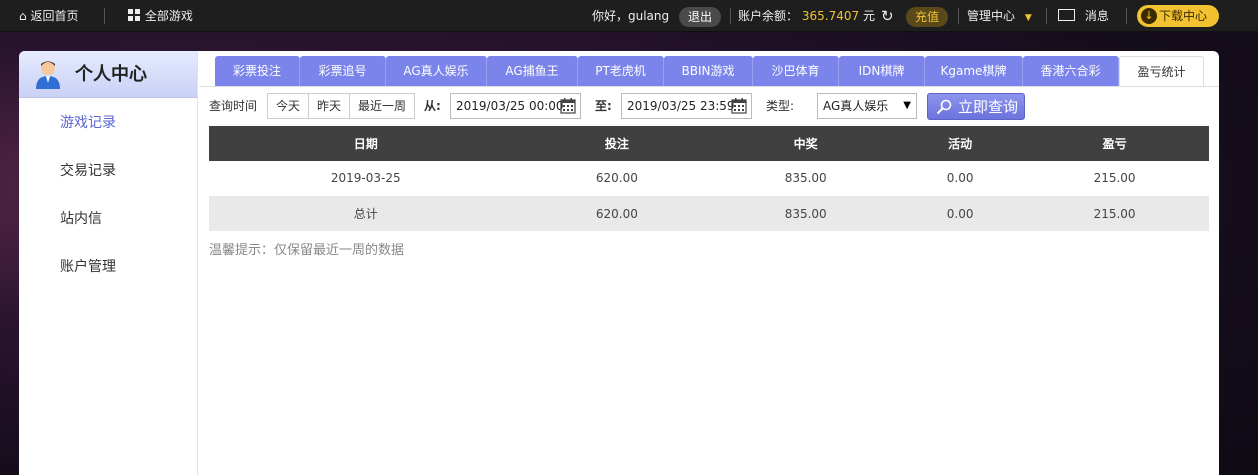 The height and width of the screenshot is (475, 1258). Describe the element at coordinates (768, 16) in the screenshot. I see `balance-label: 账户余额：` at that location.